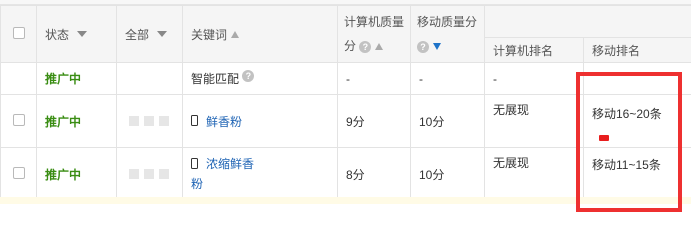 The width and height of the screenshot is (691, 240). I want to click on pc-quality-value: 9分, so click(355, 121).